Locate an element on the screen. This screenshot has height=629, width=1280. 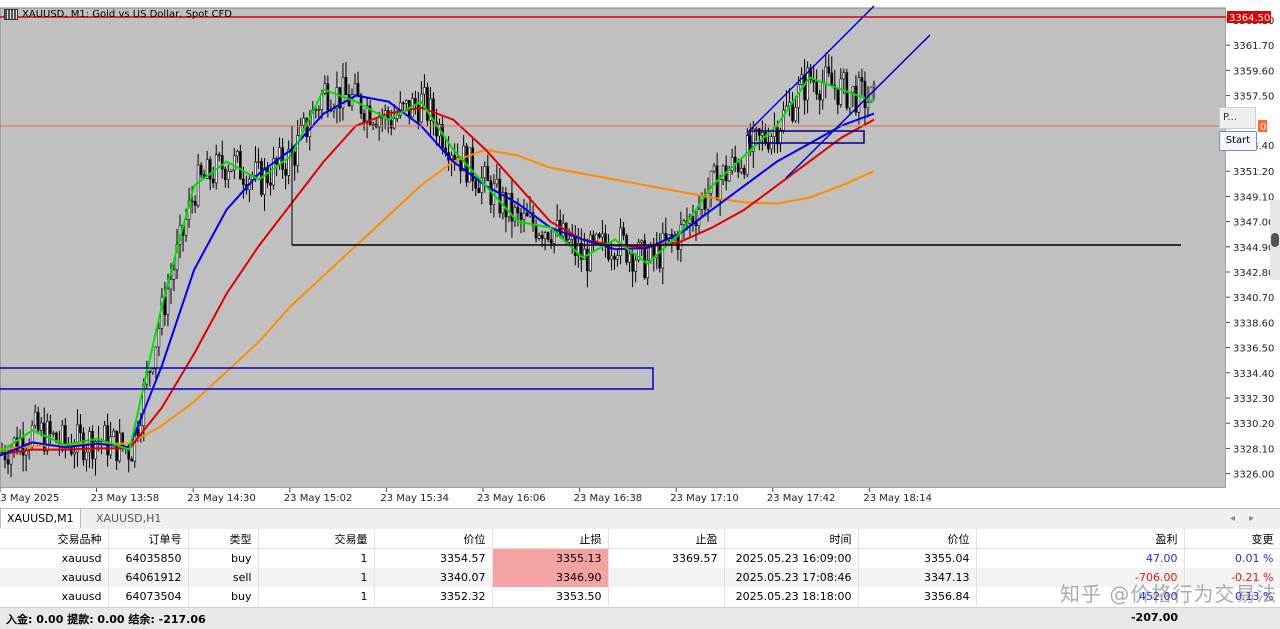
summary-label: 入金: 0.00 提款: 0.00 结余: -217.06 is located at coordinates (106, 619).